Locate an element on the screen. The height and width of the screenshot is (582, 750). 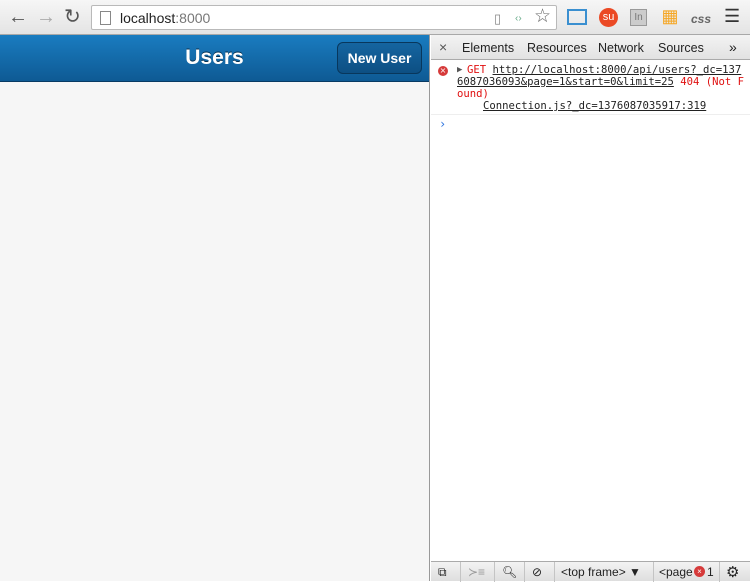
linkedin-icon: In is located at coordinates (638, 17).